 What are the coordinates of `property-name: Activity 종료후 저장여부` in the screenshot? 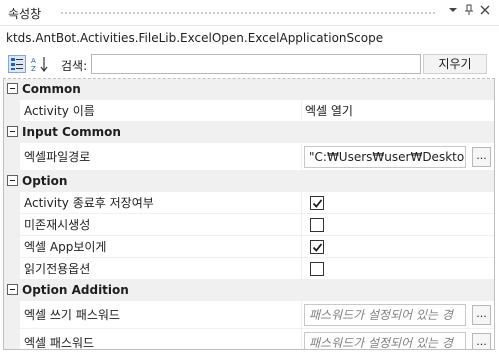 It's located at (89, 203).